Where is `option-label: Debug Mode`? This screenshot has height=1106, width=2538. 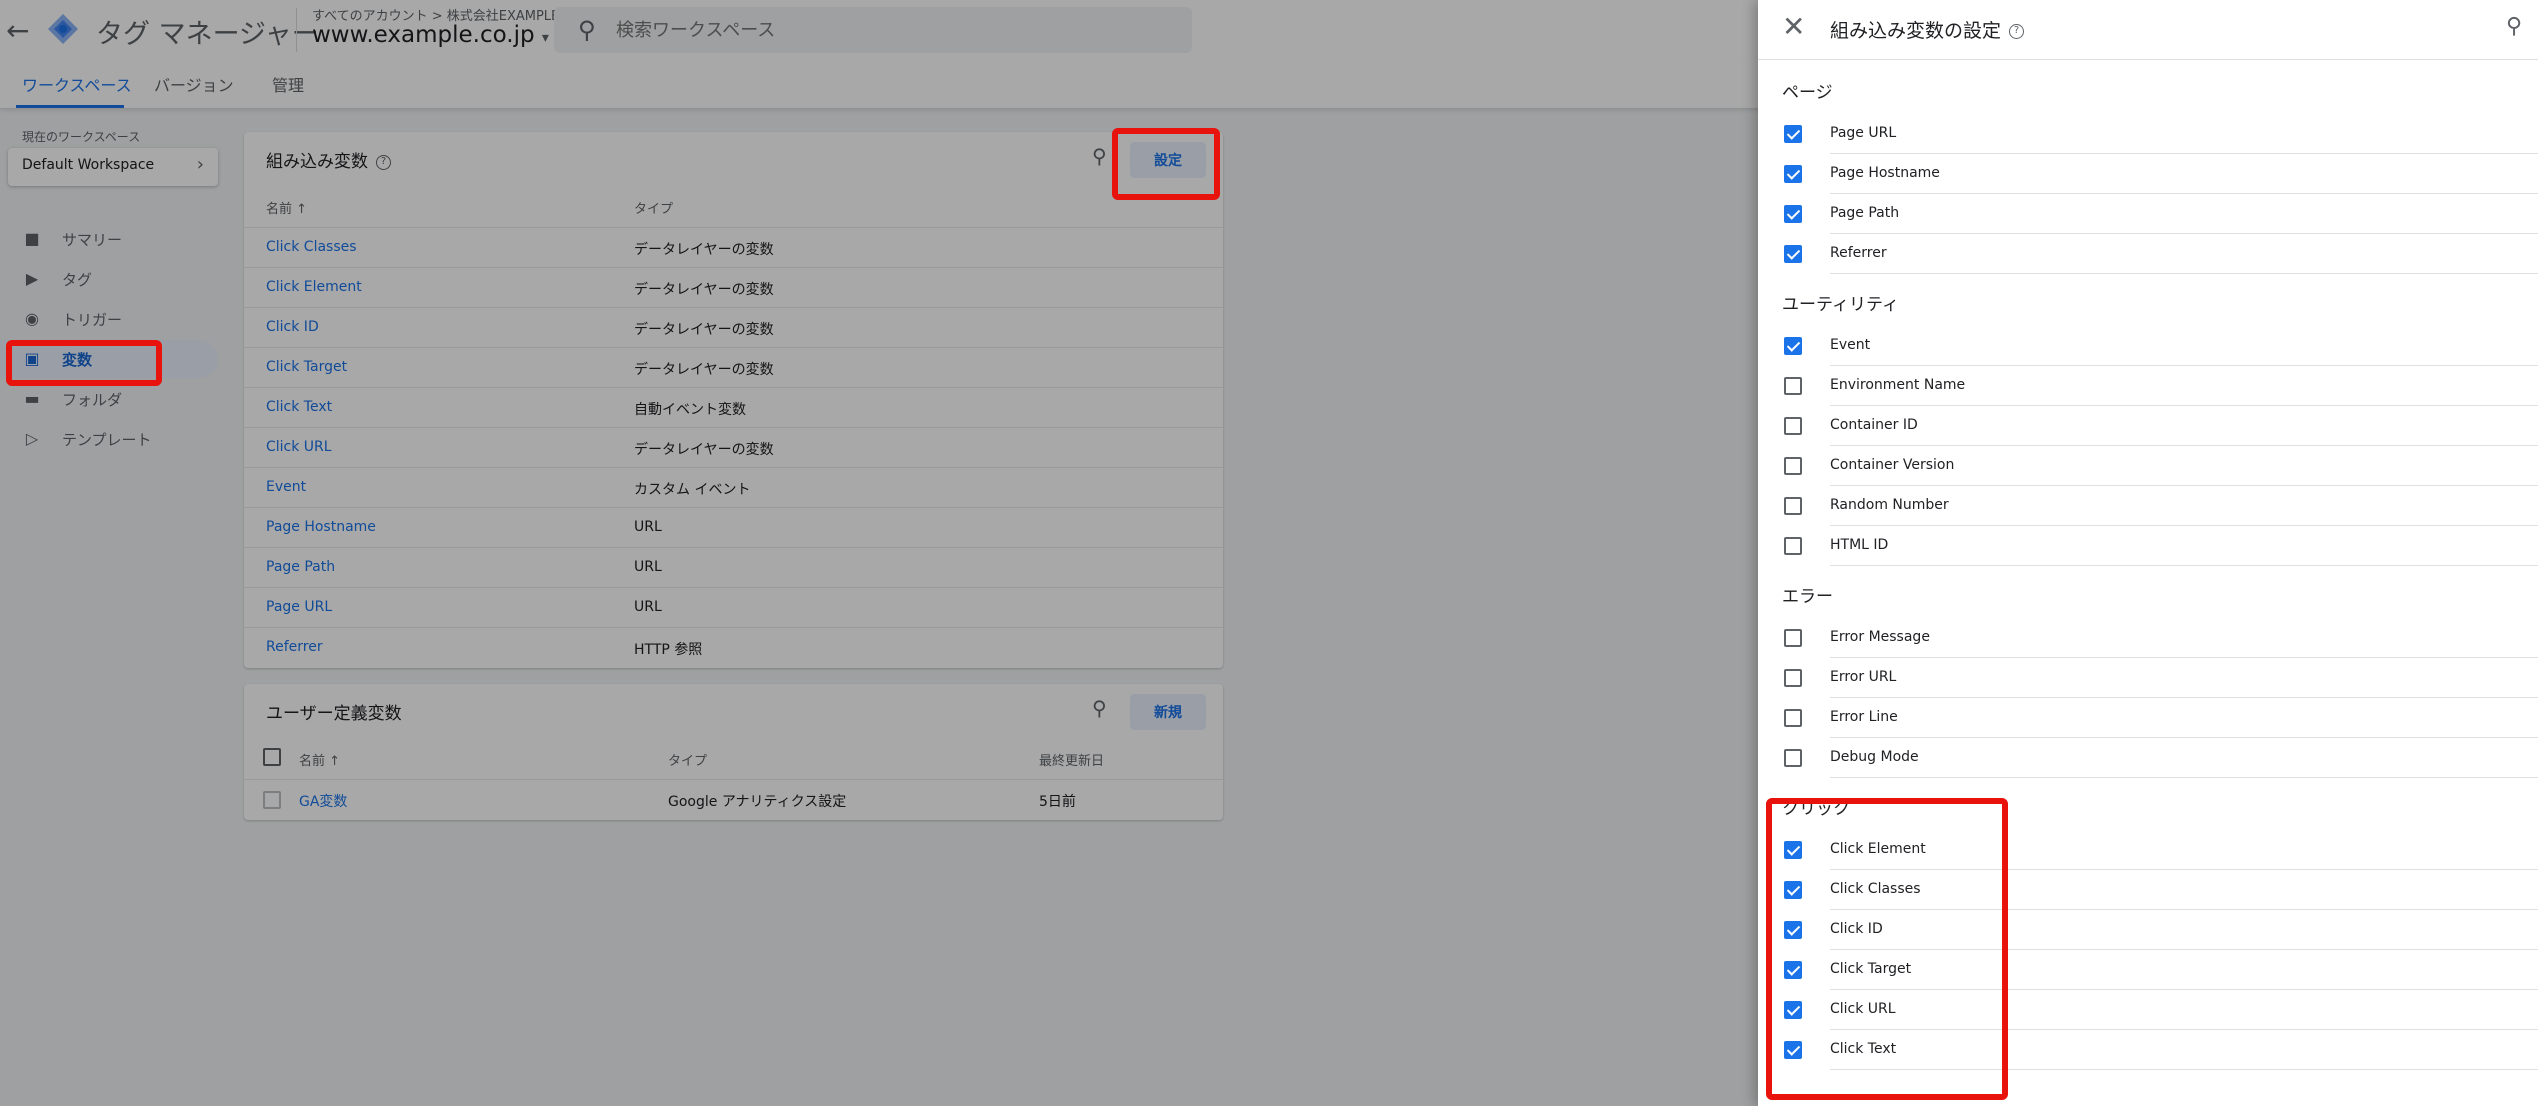
option-label: Debug Mode is located at coordinates (1874, 757).